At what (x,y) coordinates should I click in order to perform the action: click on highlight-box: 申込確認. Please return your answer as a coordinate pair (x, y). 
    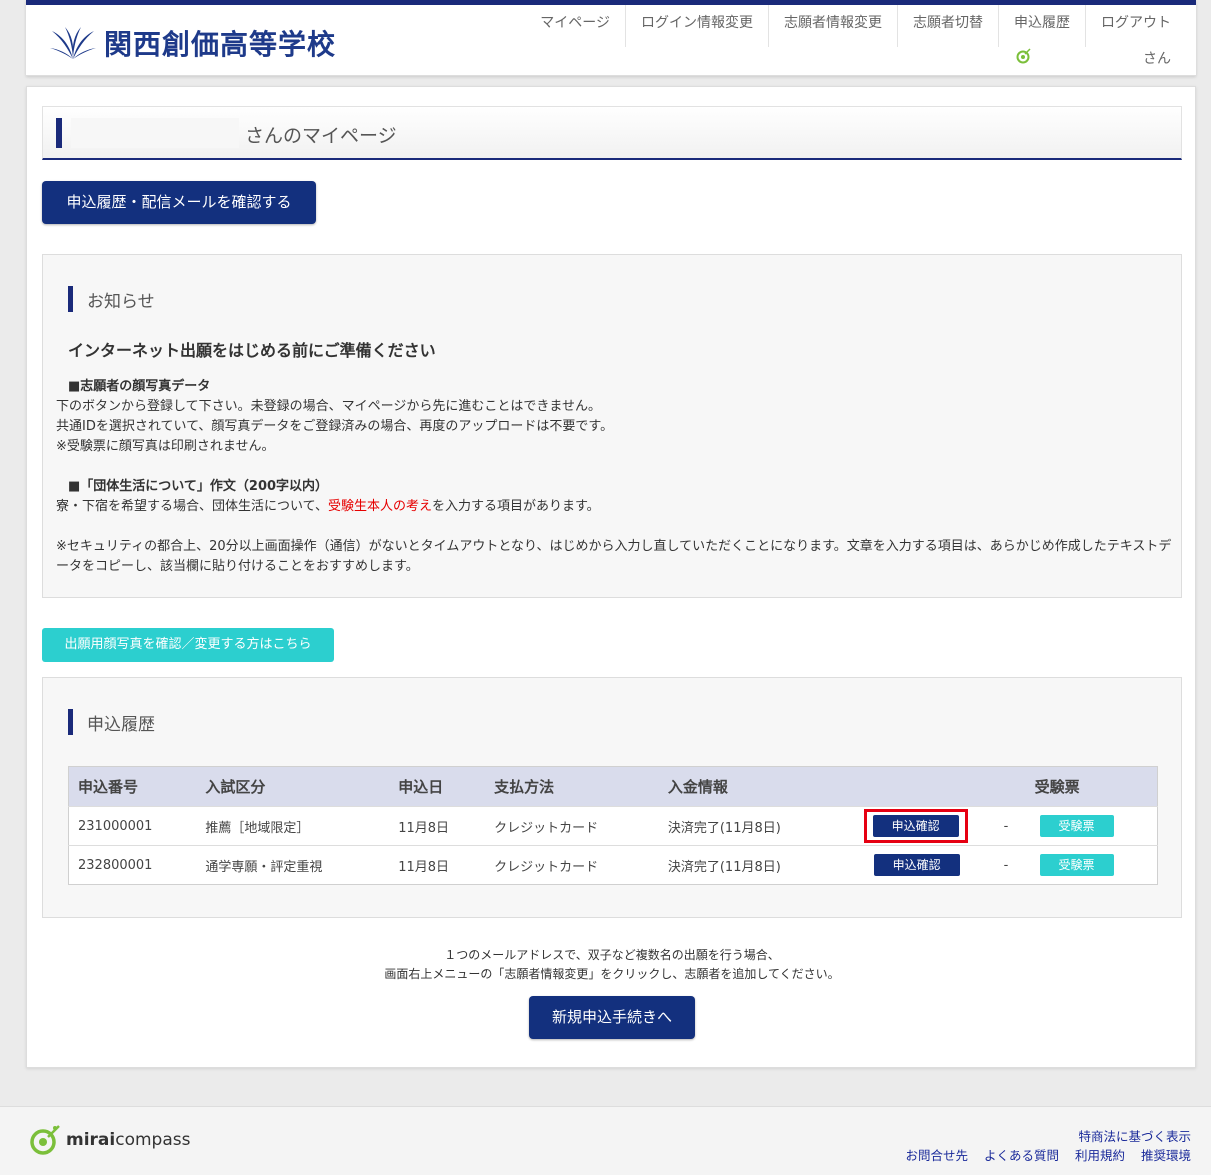
    Looking at the image, I should click on (915, 826).